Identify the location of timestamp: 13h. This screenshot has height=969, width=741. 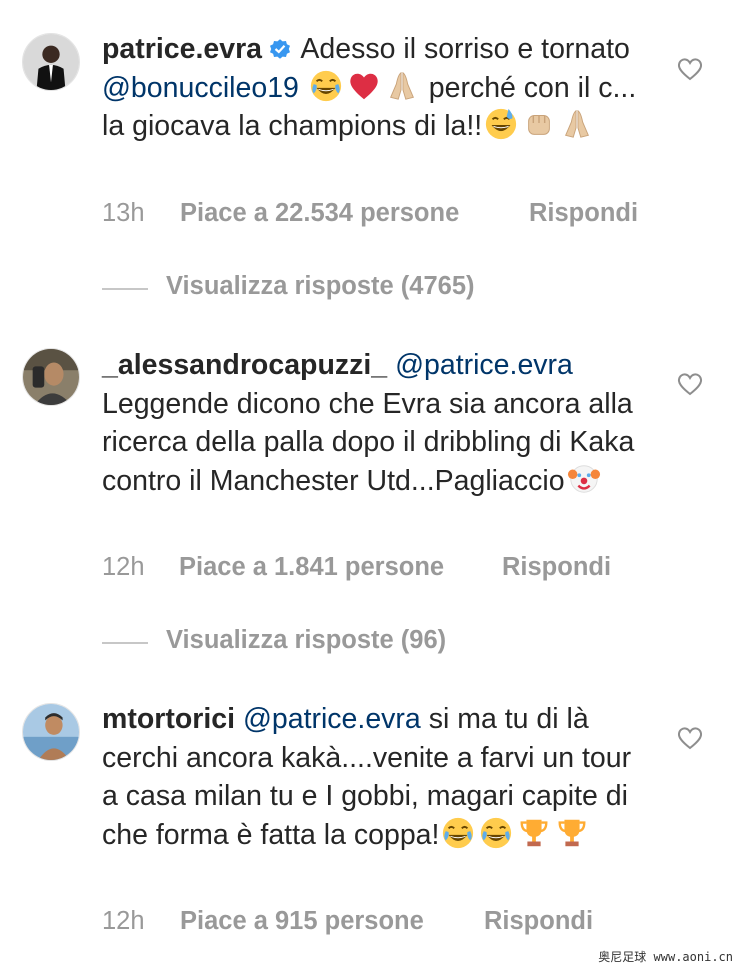
(123, 213).